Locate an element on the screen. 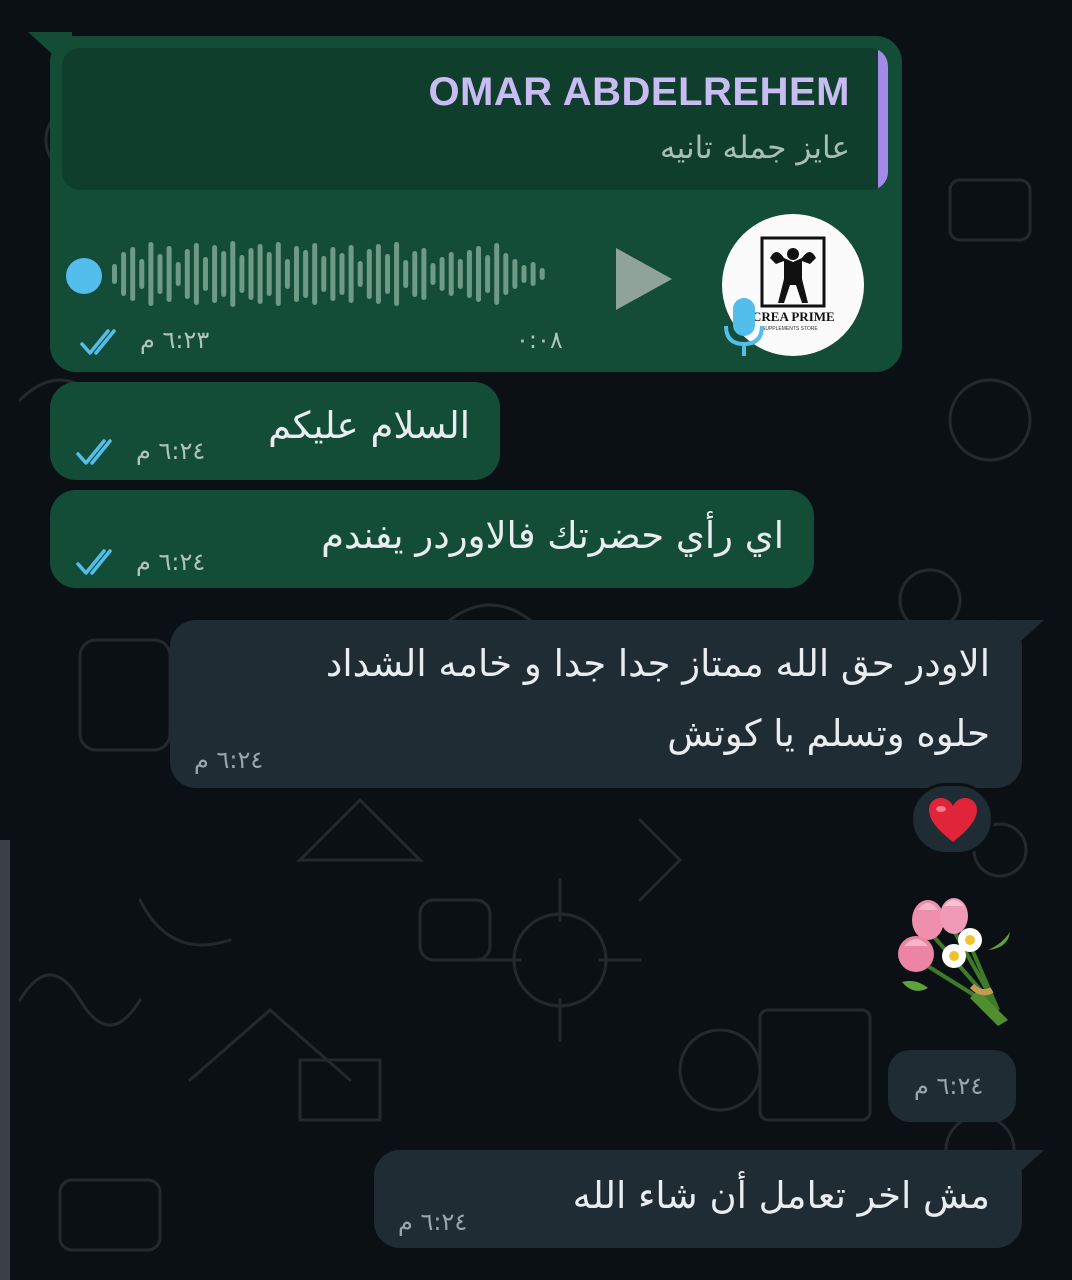 The width and height of the screenshot is (1072, 1280). avatar-tagline: SUPPLEMENTS STORE is located at coordinates (790, 329).